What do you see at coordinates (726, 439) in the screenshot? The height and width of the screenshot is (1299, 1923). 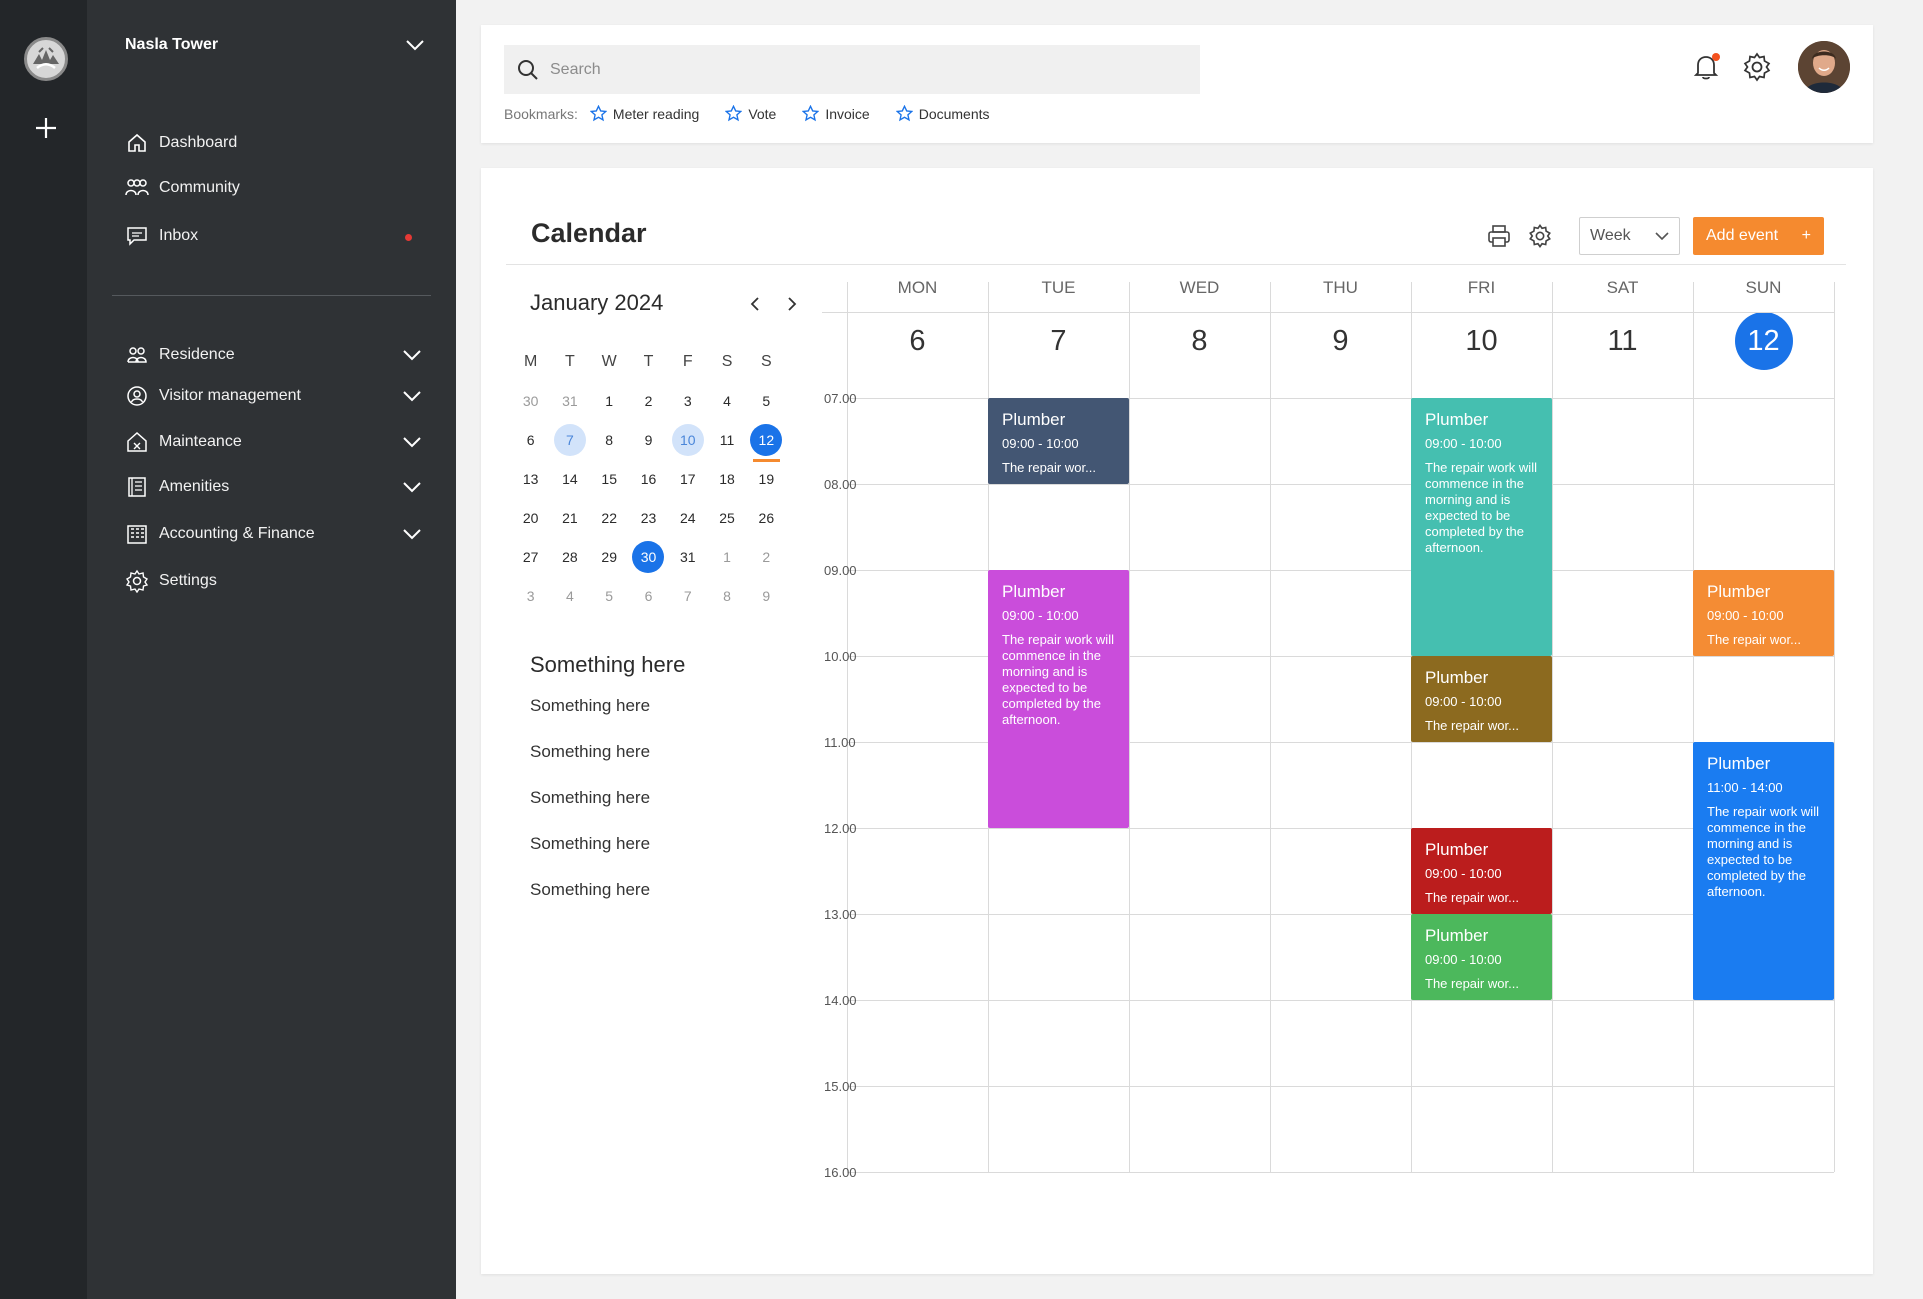 I see `mini-calendar-day: 11` at bounding box center [726, 439].